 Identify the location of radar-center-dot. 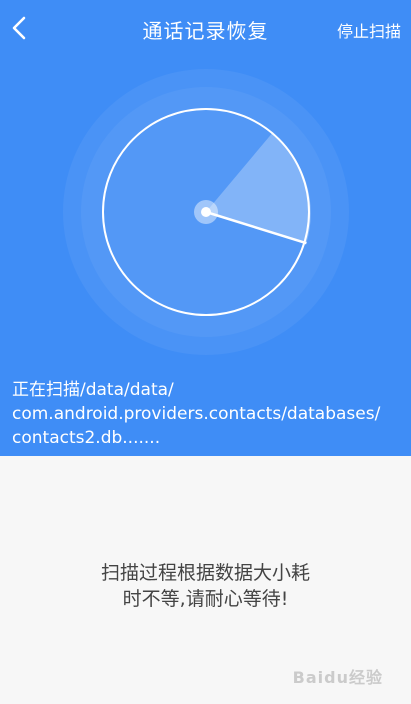
(206, 212).